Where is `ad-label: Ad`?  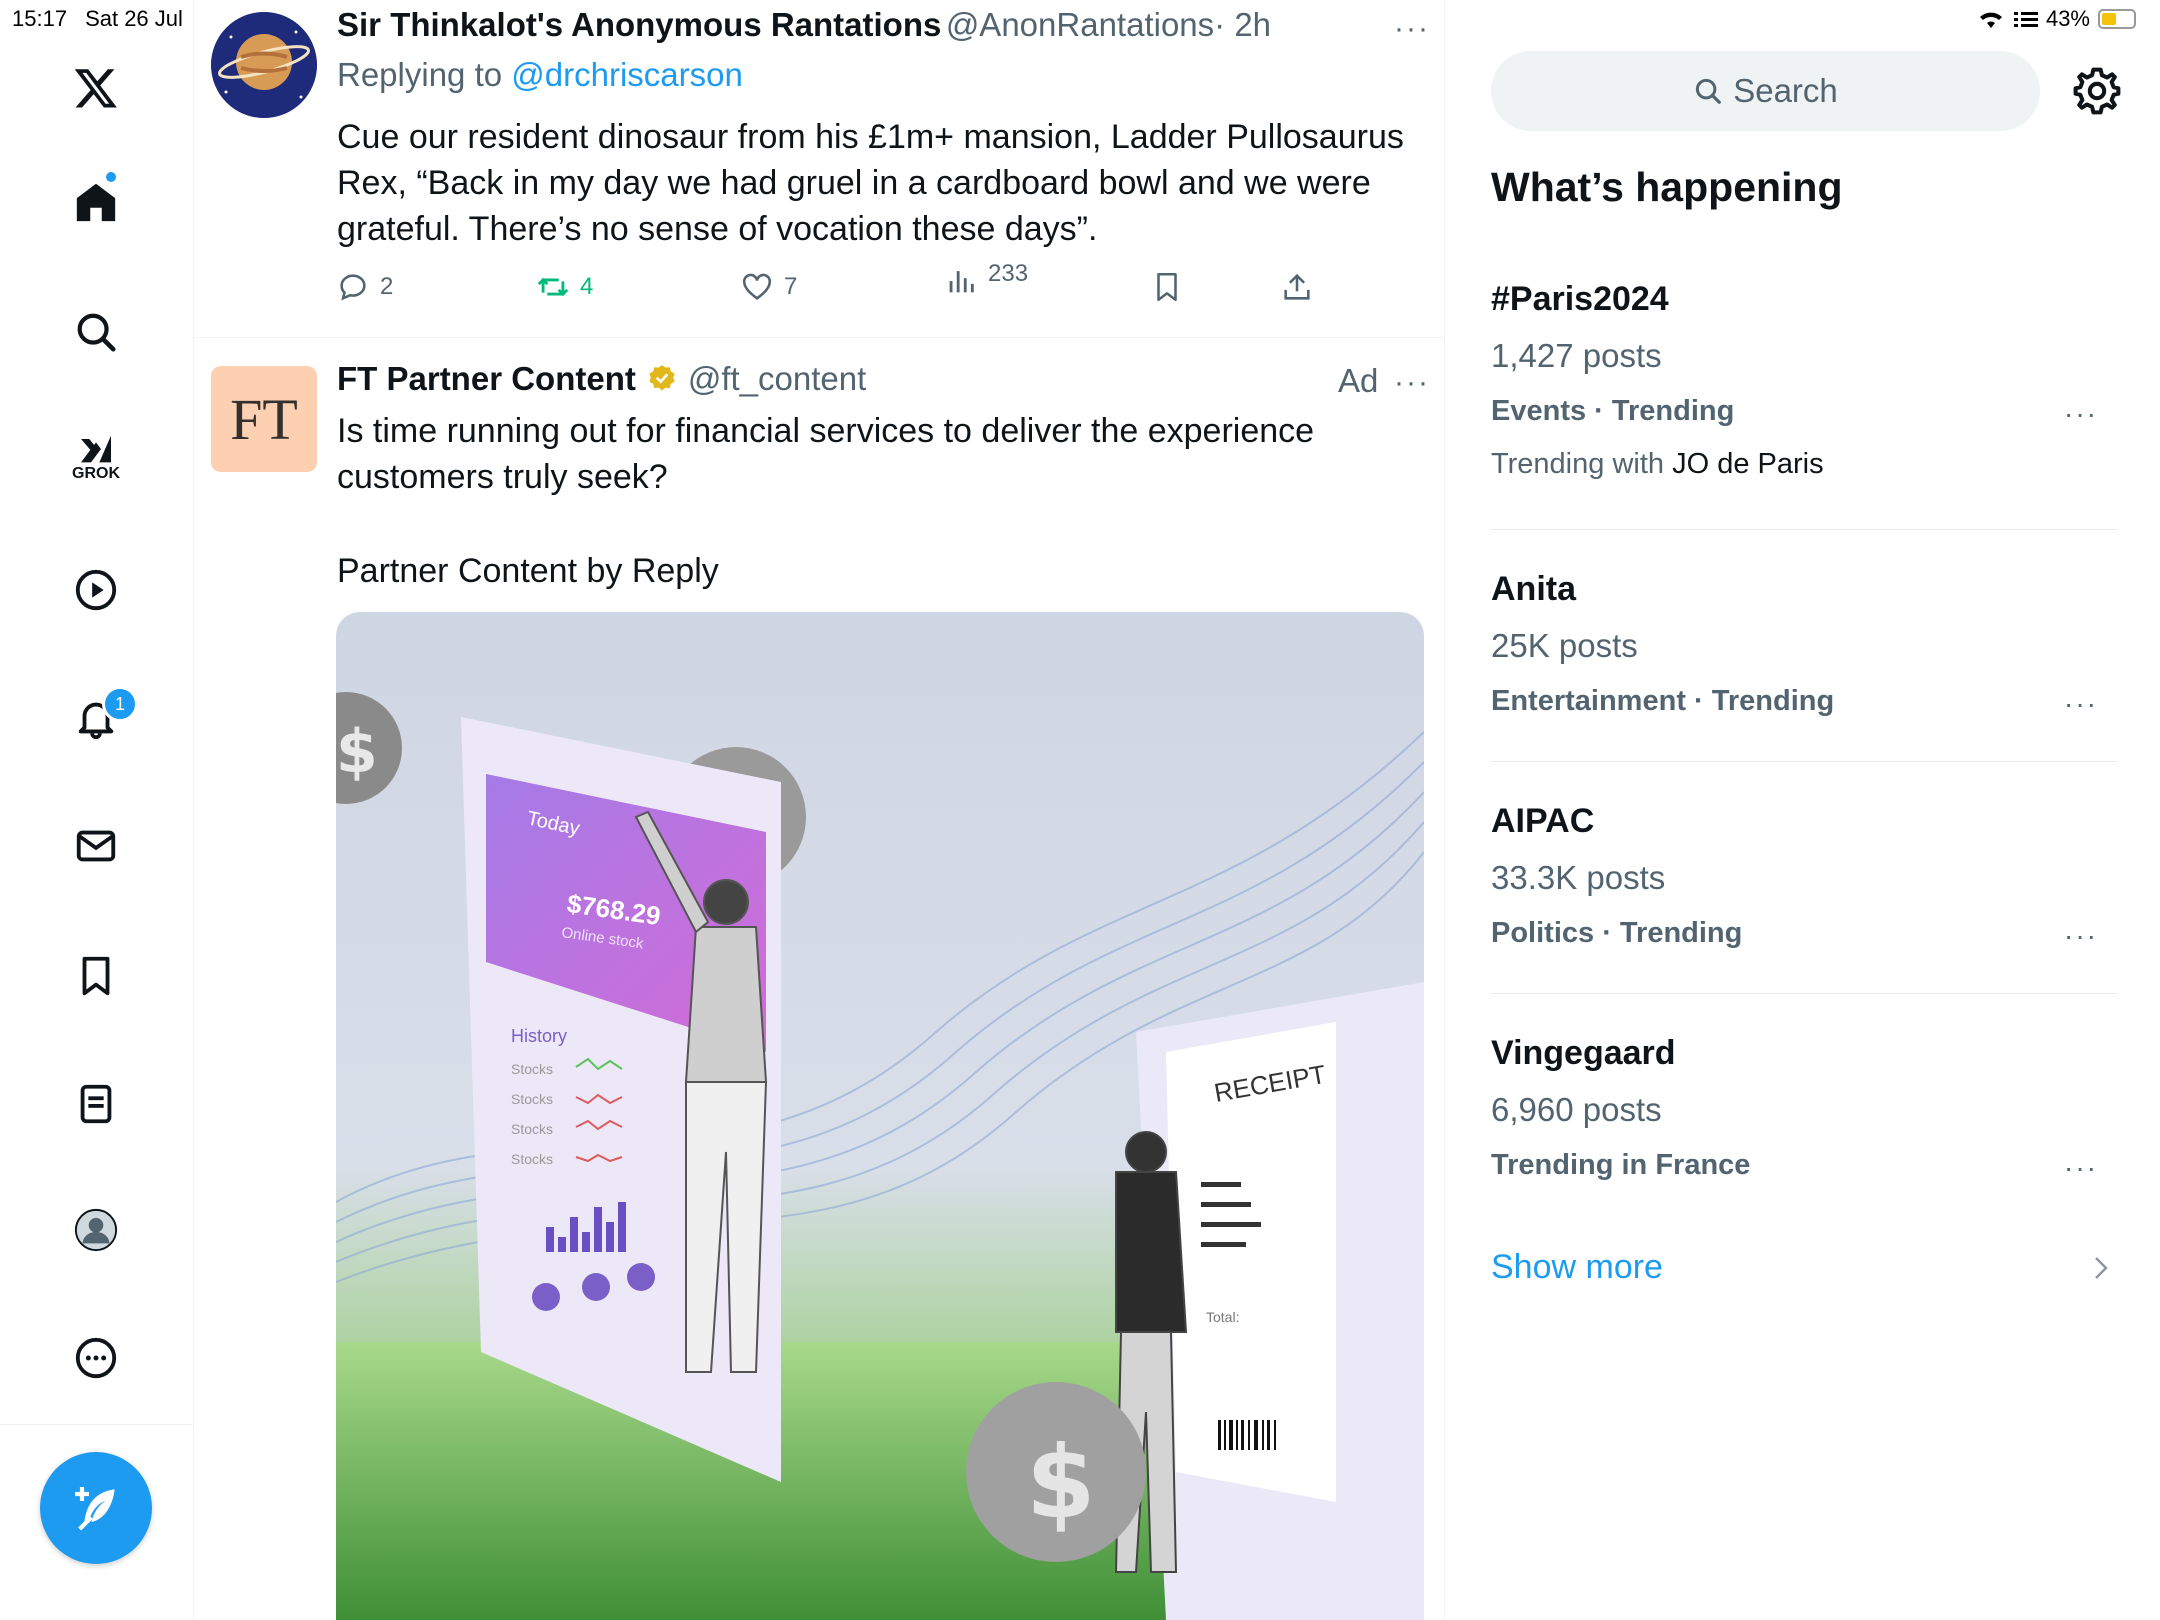 ad-label: Ad is located at coordinates (1358, 380).